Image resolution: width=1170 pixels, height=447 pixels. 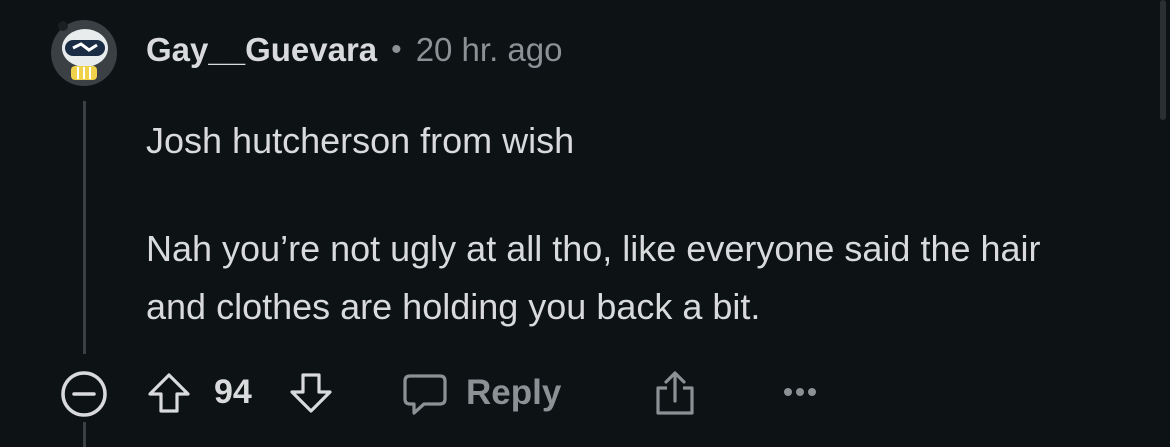 I want to click on reply-label: Reply, so click(x=514, y=392).